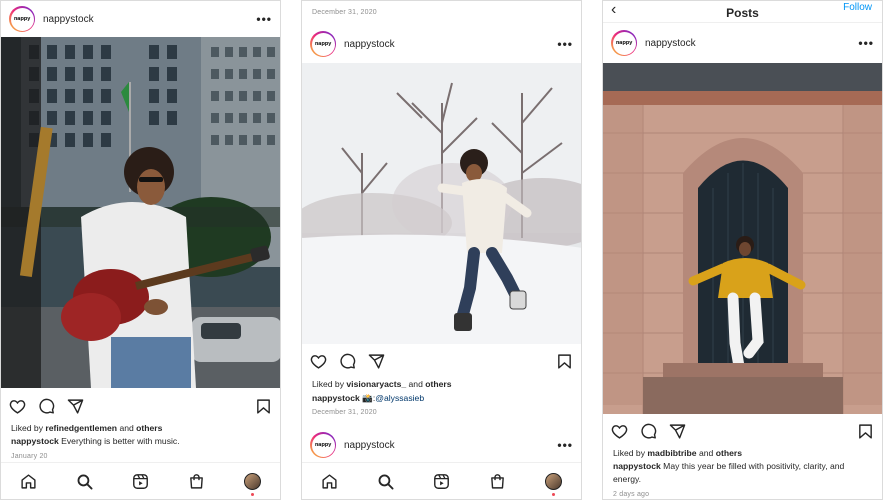 Image resolution: width=883 pixels, height=500 pixels. Describe the element at coordinates (81, 428) in the screenshot. I see `liked-by-user: refinedgentlemen` at that location.